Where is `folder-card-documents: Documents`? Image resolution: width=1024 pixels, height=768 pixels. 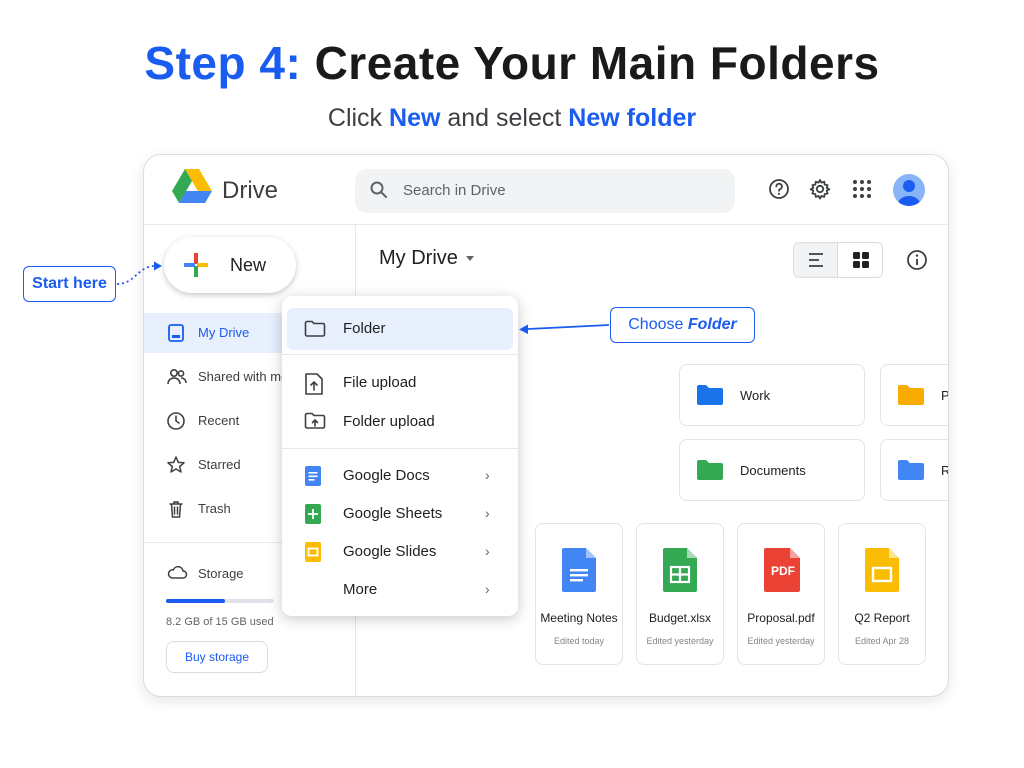
folder-card-documents: Documents is located at coordinates (772, 470).